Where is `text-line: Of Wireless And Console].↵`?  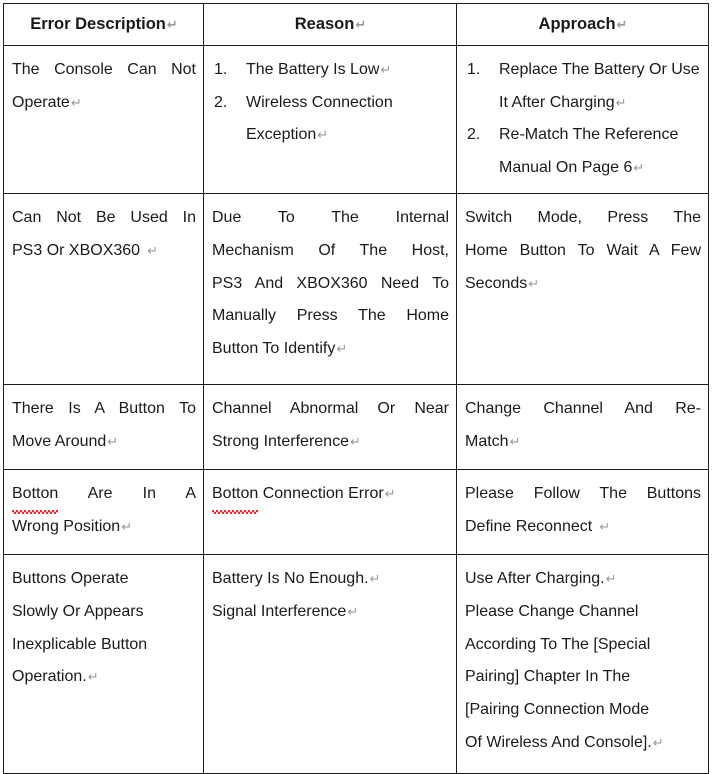
text-line: Of Wireless And Console].↵ is located at coordinates (583, 743).